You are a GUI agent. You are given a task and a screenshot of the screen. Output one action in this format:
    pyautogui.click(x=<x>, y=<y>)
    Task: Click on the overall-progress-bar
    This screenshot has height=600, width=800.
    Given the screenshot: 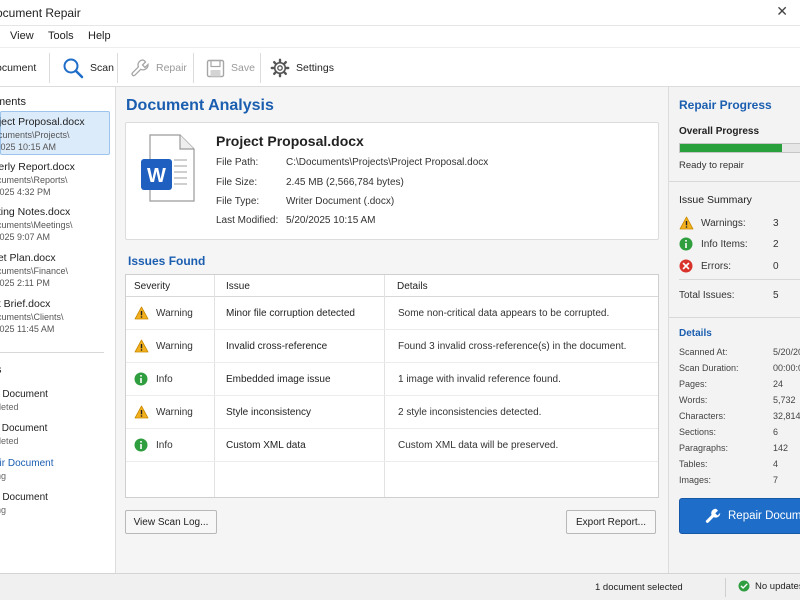 What is the action you would take?
    pyautogui.click(x=739, y=148)
    